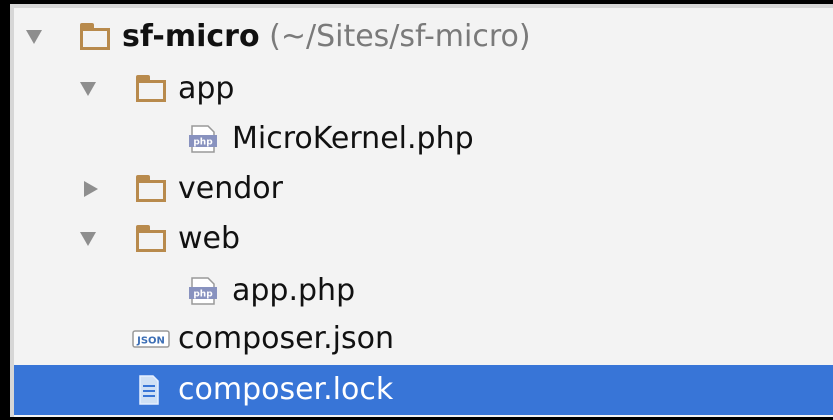  What do you see at coordinates (423, 291) in the screenshot?
I see `tree-row-app-php: php app.php` at bounding box center [423, 291].